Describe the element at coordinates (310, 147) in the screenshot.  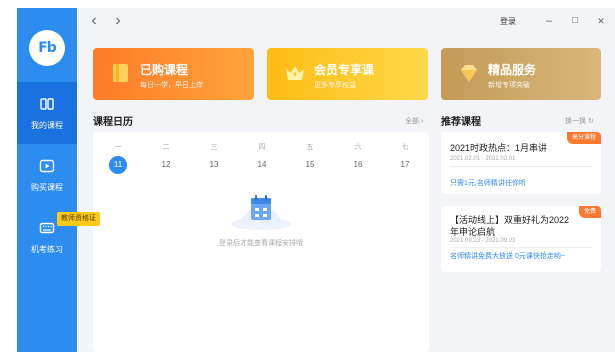
I see `weekday-label: 五` at that location.